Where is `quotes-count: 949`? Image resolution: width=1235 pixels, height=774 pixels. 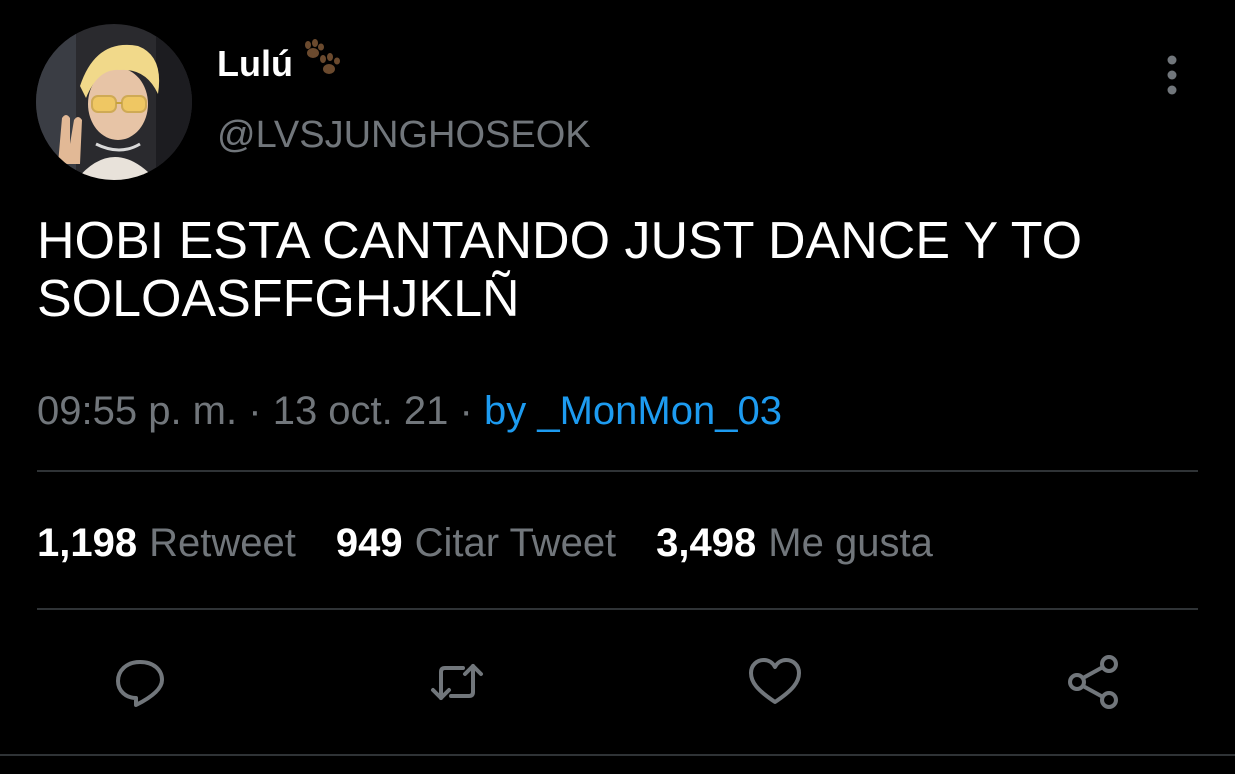
quotes-count: 949 is located at coordinates (369, 543).